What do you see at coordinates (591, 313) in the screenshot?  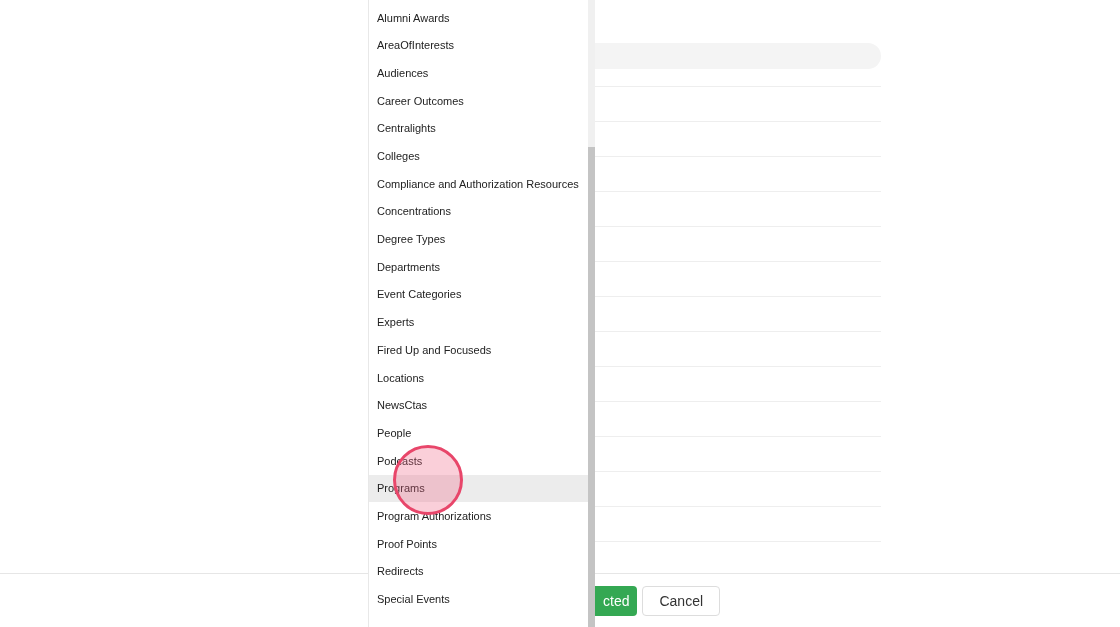 I see `scrollbar` at bounding box center [591, 313].